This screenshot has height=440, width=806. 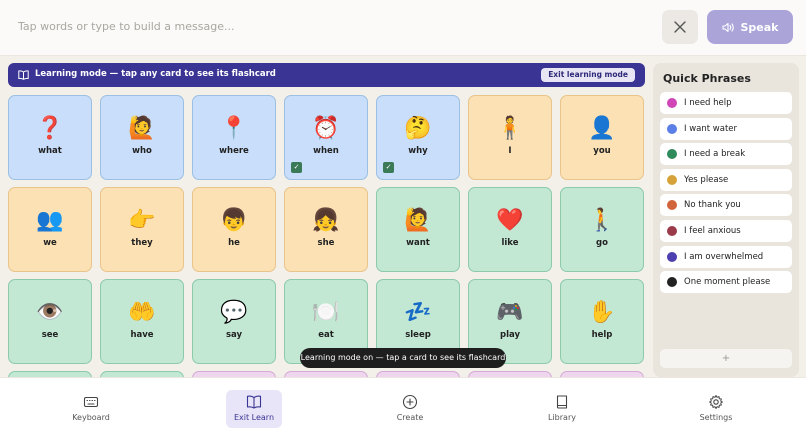 I want to click on card-label: help, so click(x=602, y=335).